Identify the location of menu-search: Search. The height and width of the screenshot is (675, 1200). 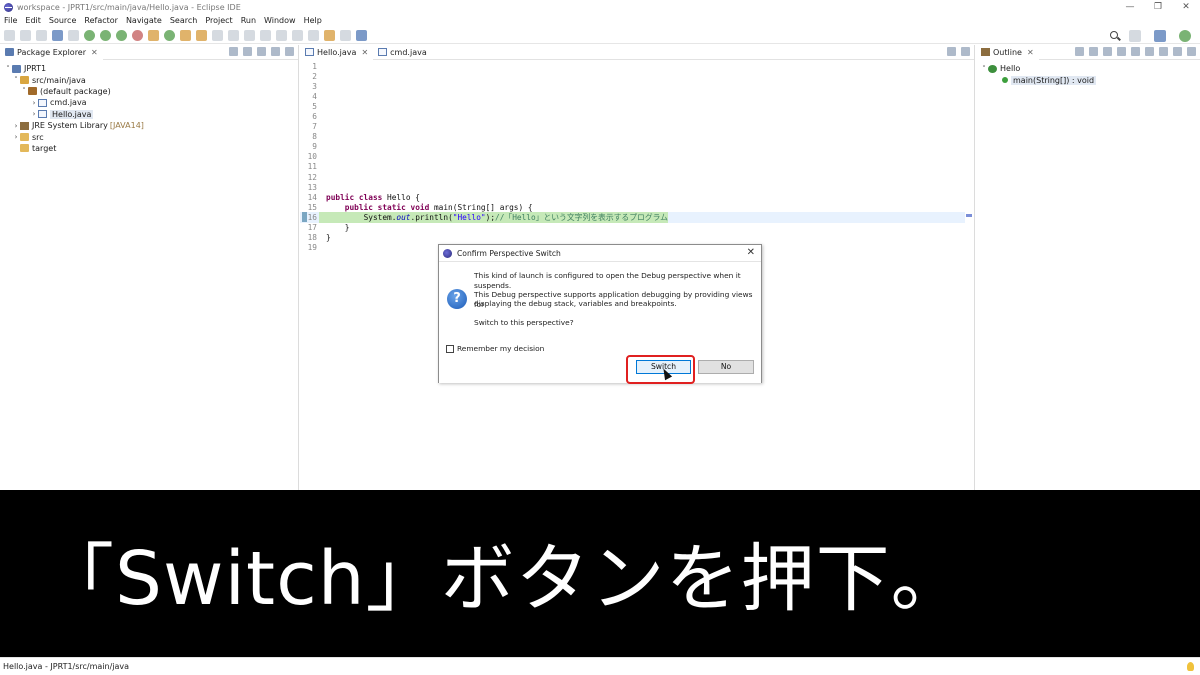
(183, 20).